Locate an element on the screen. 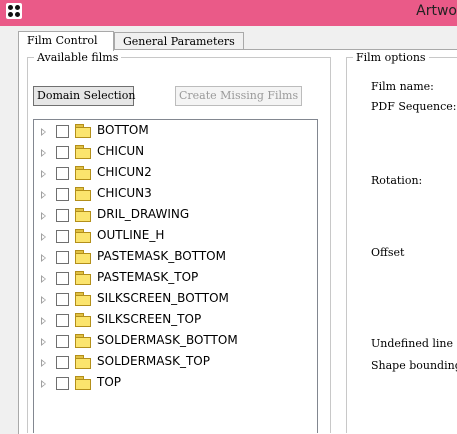  film-label: OUTLINE_H is located at coordinates (130, 235).